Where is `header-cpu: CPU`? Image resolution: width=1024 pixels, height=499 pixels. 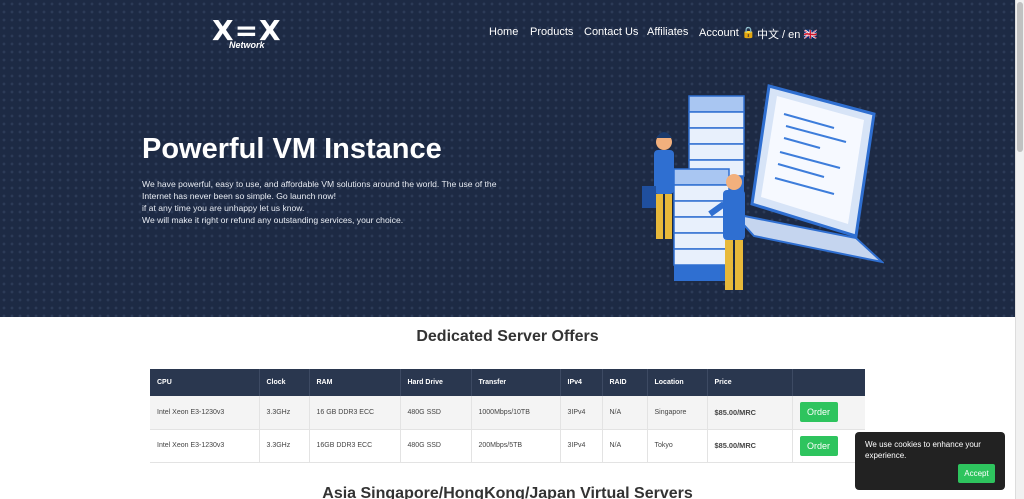
header-cpu: CPU is located at coordinates (205, 382).